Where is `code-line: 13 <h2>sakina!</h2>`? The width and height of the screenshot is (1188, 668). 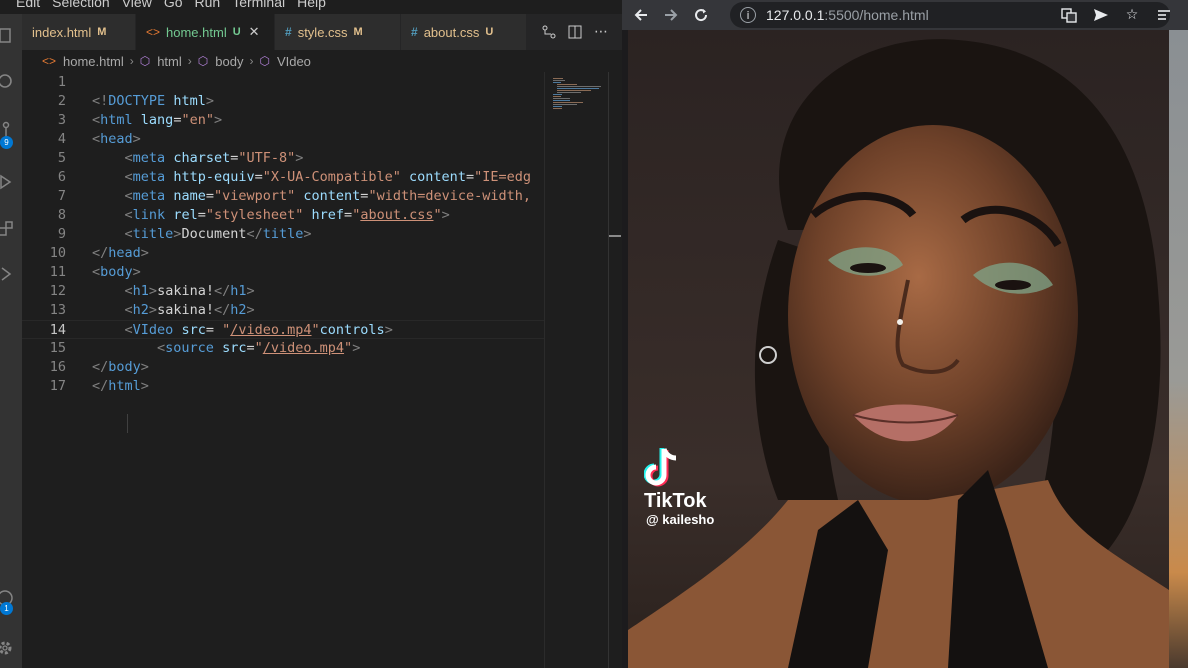 code-line: 13 <h2>sakina!</h2> is located at coordinates (283, 310).